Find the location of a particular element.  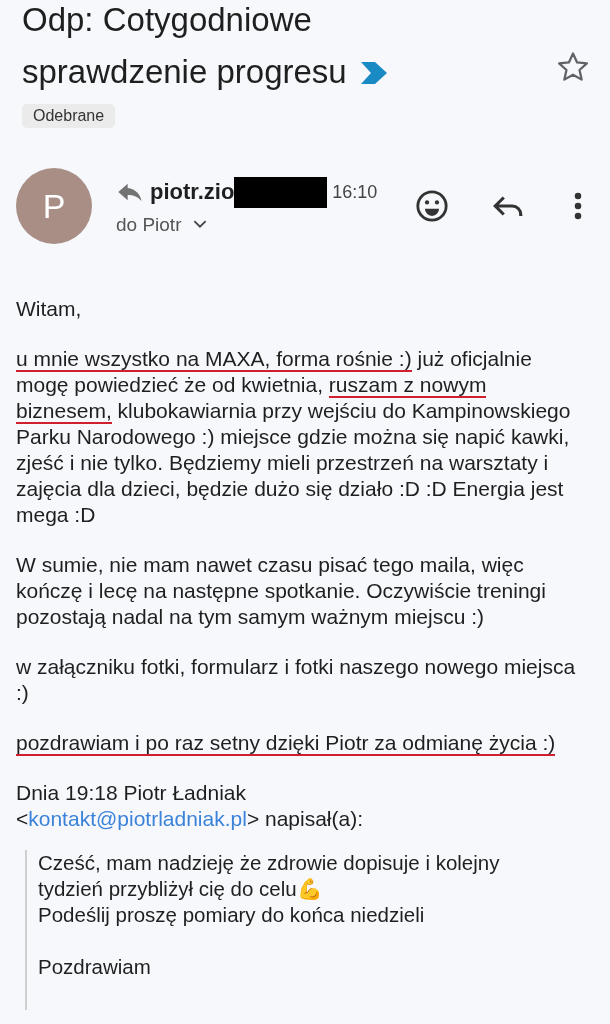

email-link: kontakt@piotrladniak.pl is located at coordinates (137, 818).